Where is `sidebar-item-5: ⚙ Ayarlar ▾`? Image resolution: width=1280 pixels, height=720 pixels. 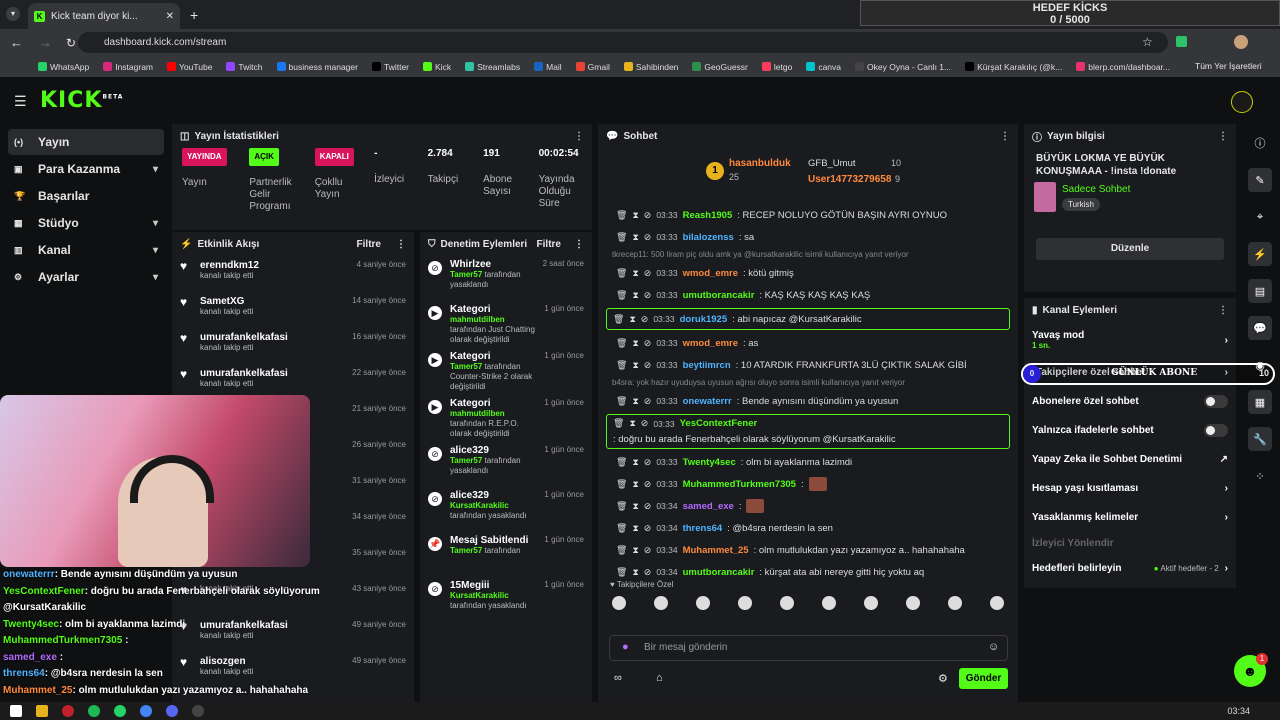
sidebar-item-5: ⚙ Ayarlar ▾ is located at coordinates (86, 277).